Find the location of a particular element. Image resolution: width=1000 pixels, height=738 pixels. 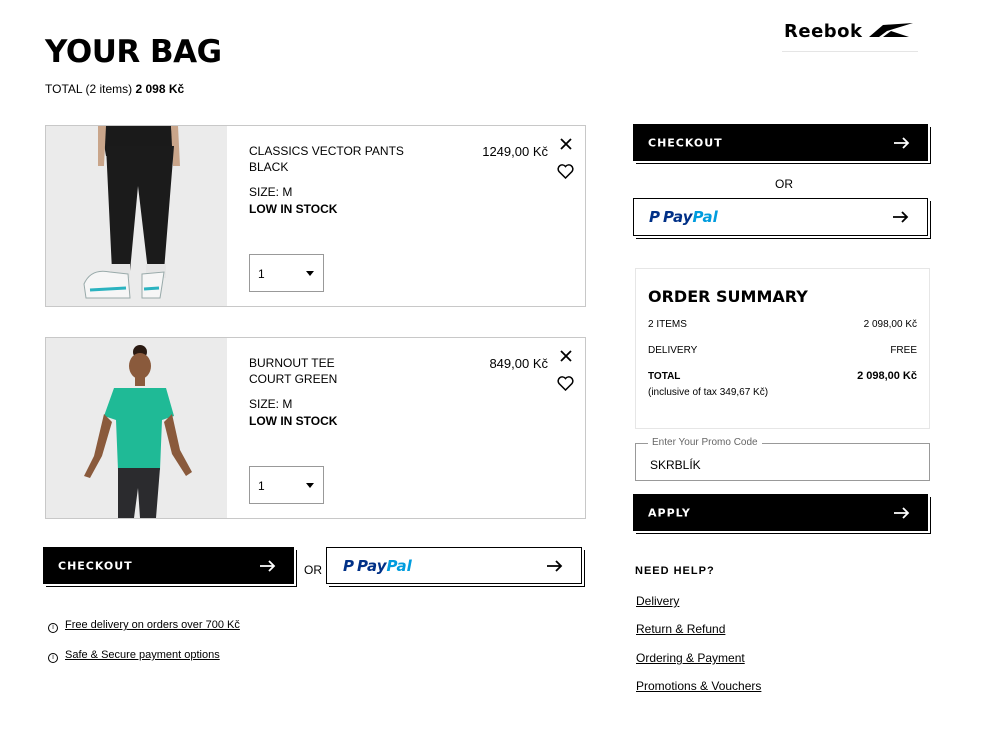

summary-total-value: 2 098,00 Kč is located at coordinates (887, 376).